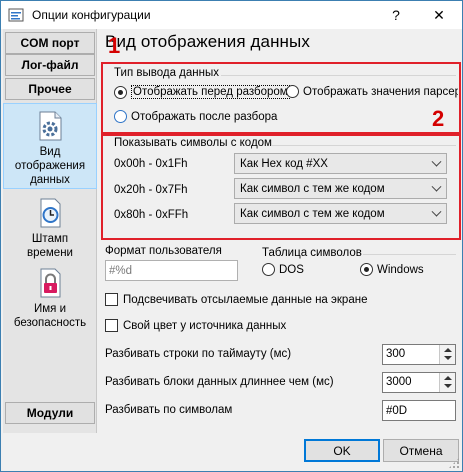 Image resolution: width=463 pixels, height=472 pixels. What do you see at coordinates (380, 91) in the screenshot?
I see `radio-label: Отображать значения парсера` at bounding box center [380, 91].